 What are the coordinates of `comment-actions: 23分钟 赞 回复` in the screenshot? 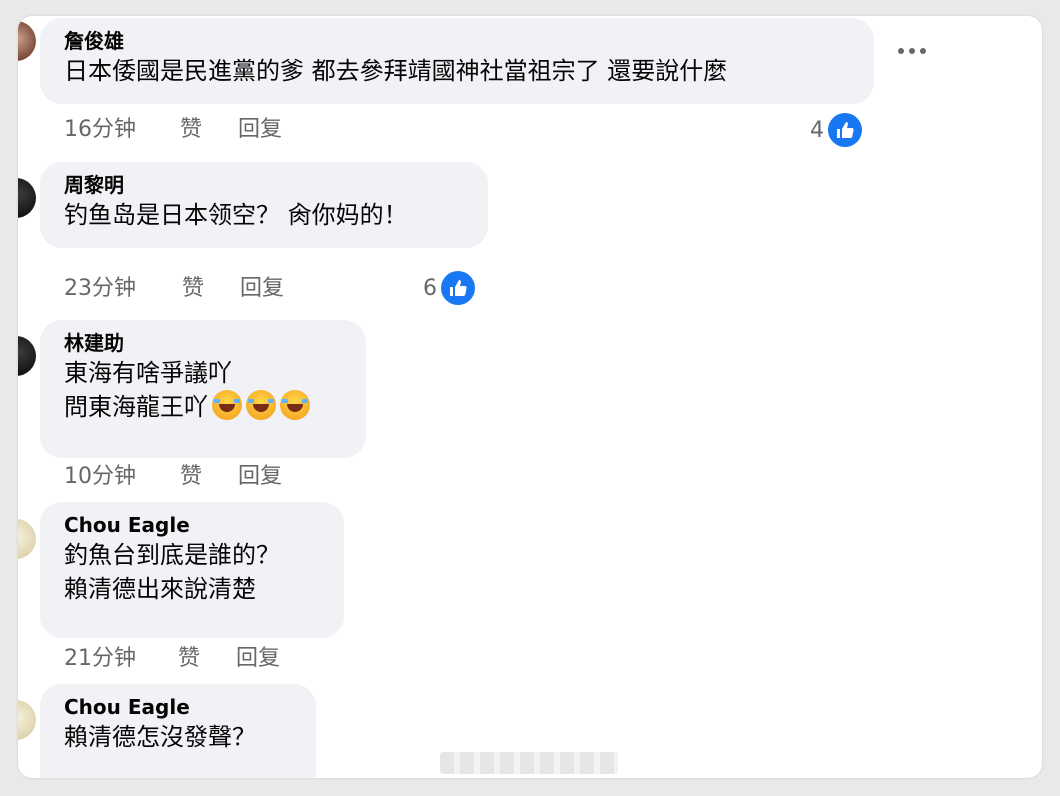 It's located at (214, 289).